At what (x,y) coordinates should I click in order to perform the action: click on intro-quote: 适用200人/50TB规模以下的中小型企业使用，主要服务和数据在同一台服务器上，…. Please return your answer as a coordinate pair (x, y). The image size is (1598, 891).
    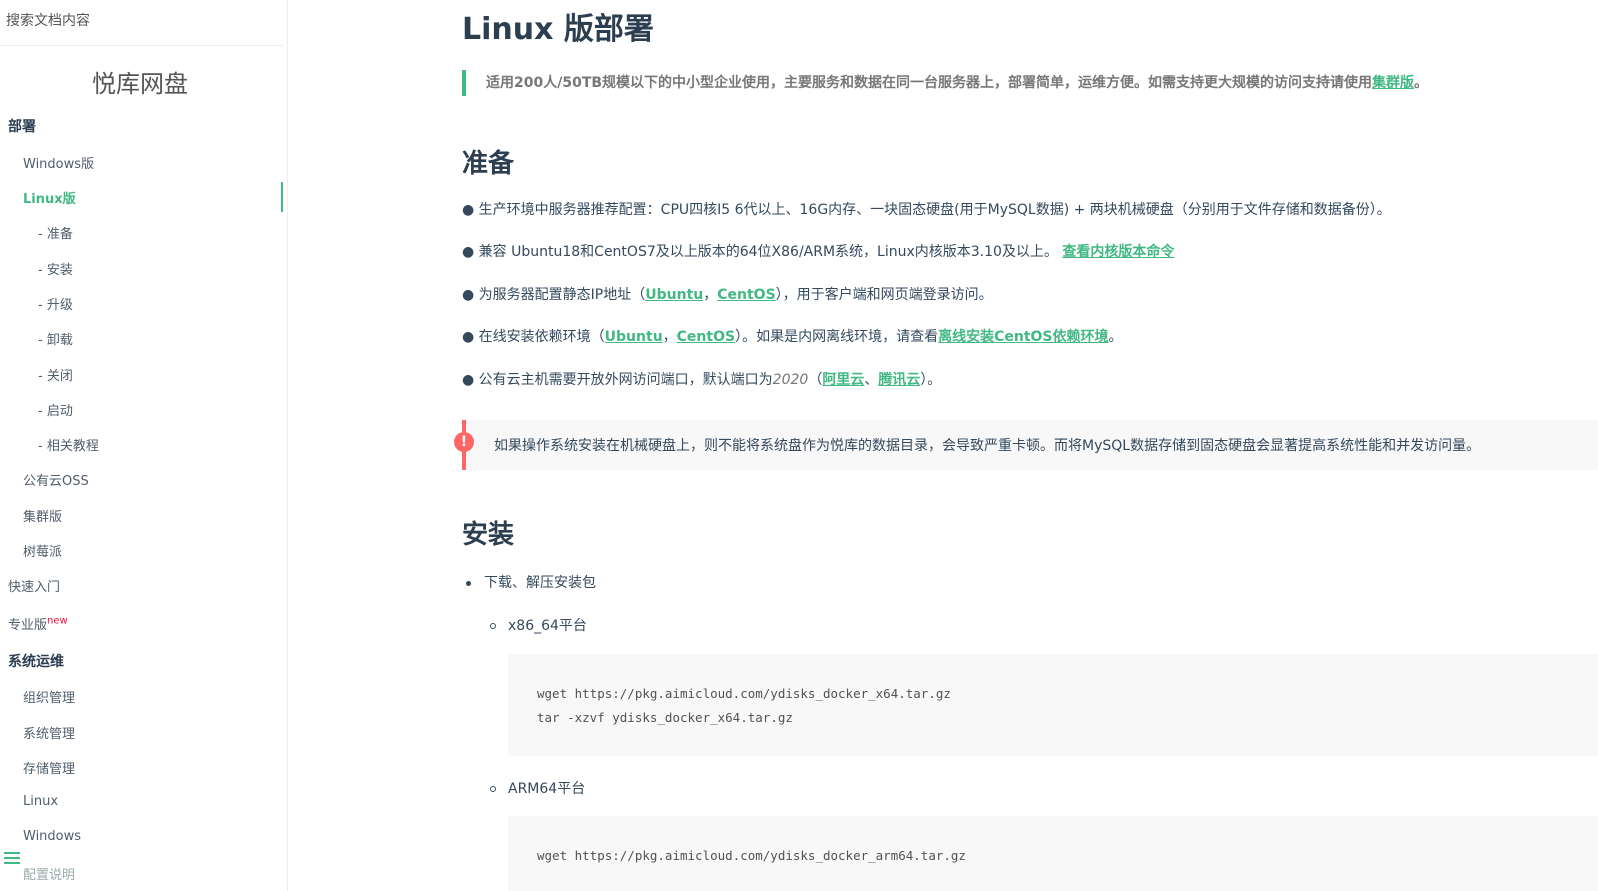
    Looking at the image, I should click on (945, 83).